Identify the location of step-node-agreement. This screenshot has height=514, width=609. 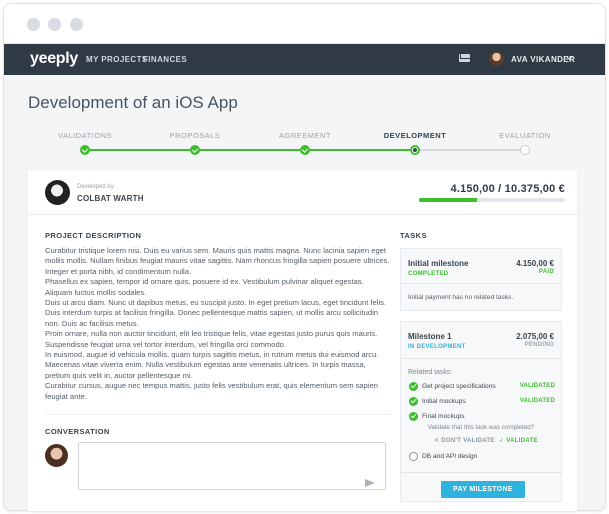
(305, 150).